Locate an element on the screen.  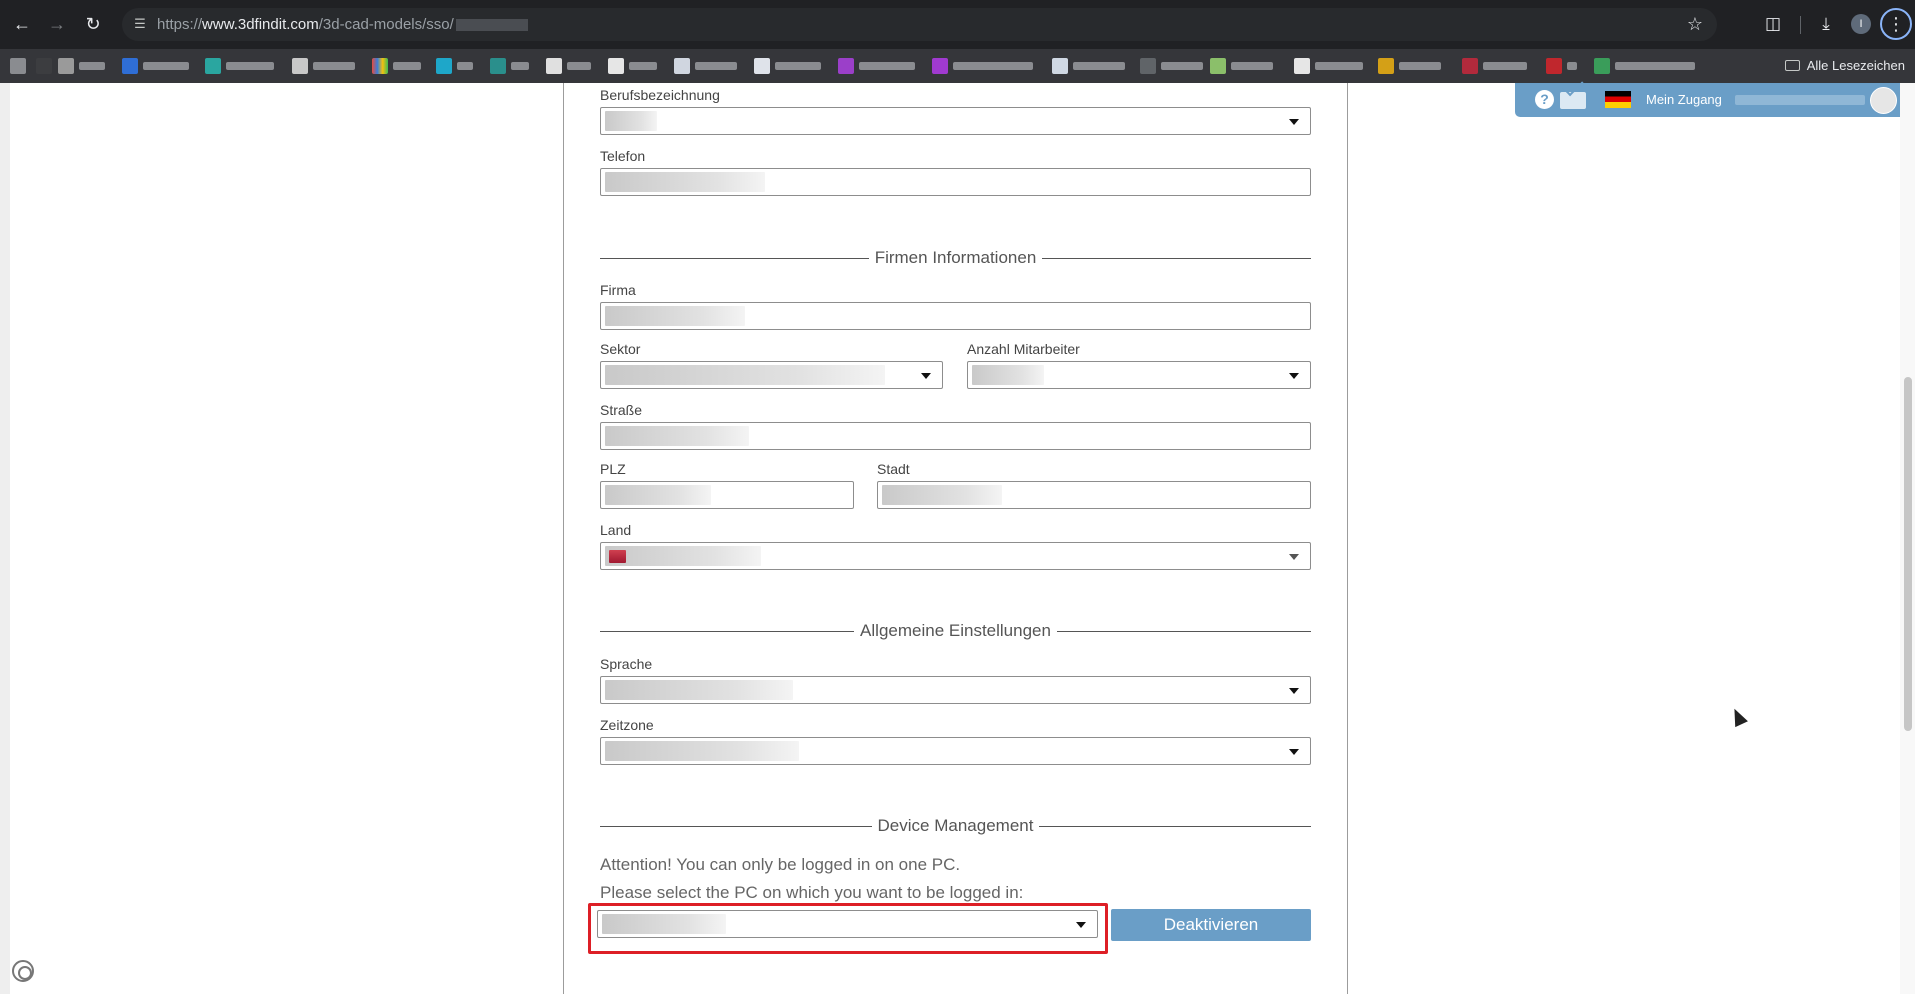
zip-label: PLZ is located at coordinates (613, 469).